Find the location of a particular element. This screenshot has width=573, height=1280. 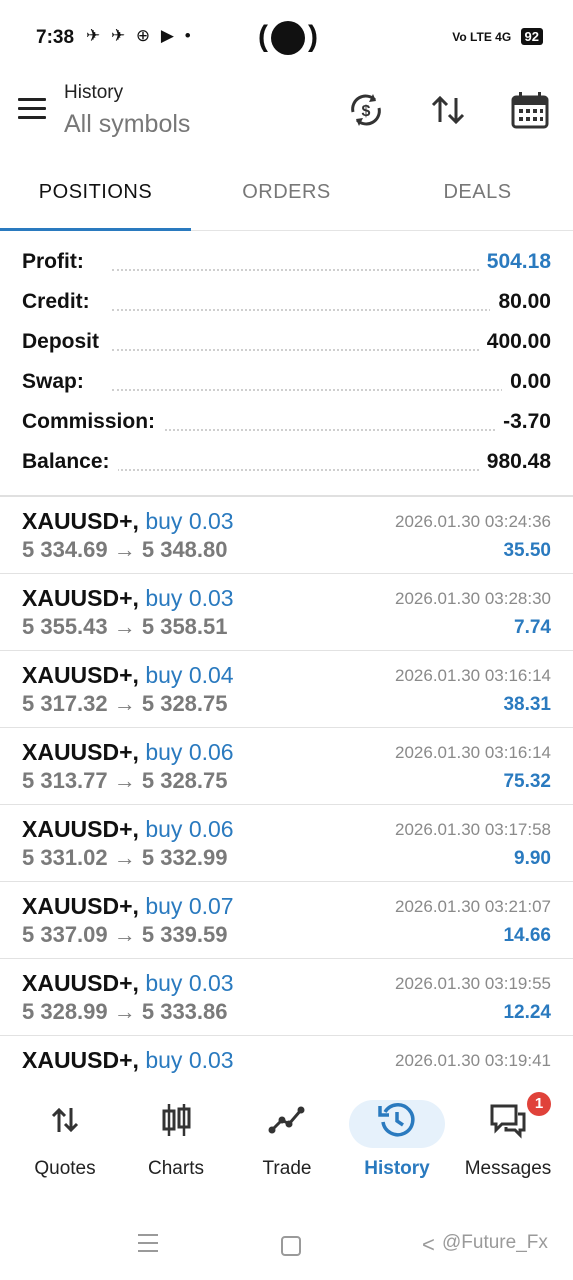

nav-label: Trade is located at coordinates (287, 1168).